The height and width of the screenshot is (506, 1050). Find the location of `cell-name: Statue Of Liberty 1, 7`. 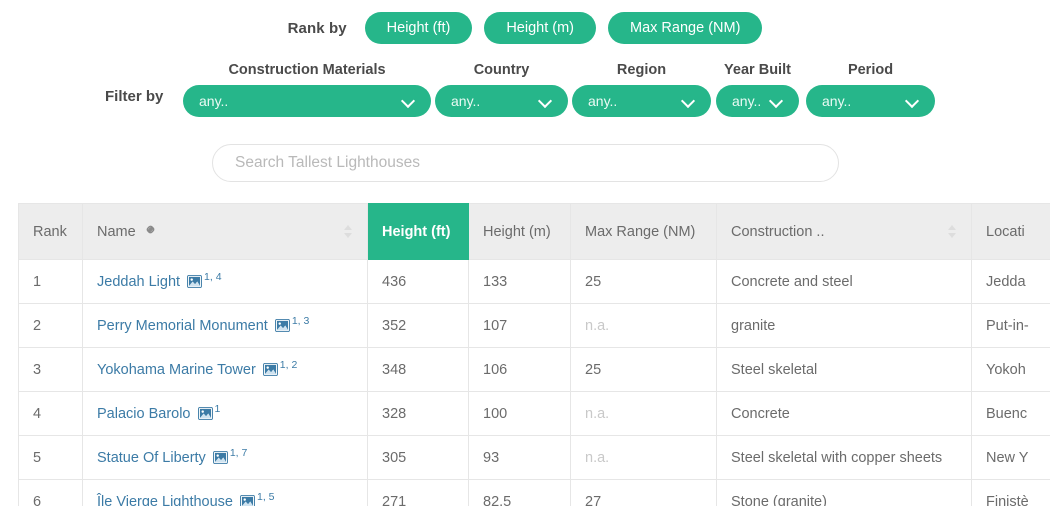

cell-name: Statue Of Liberty 1, 7 is located at coordinates (225, 457).